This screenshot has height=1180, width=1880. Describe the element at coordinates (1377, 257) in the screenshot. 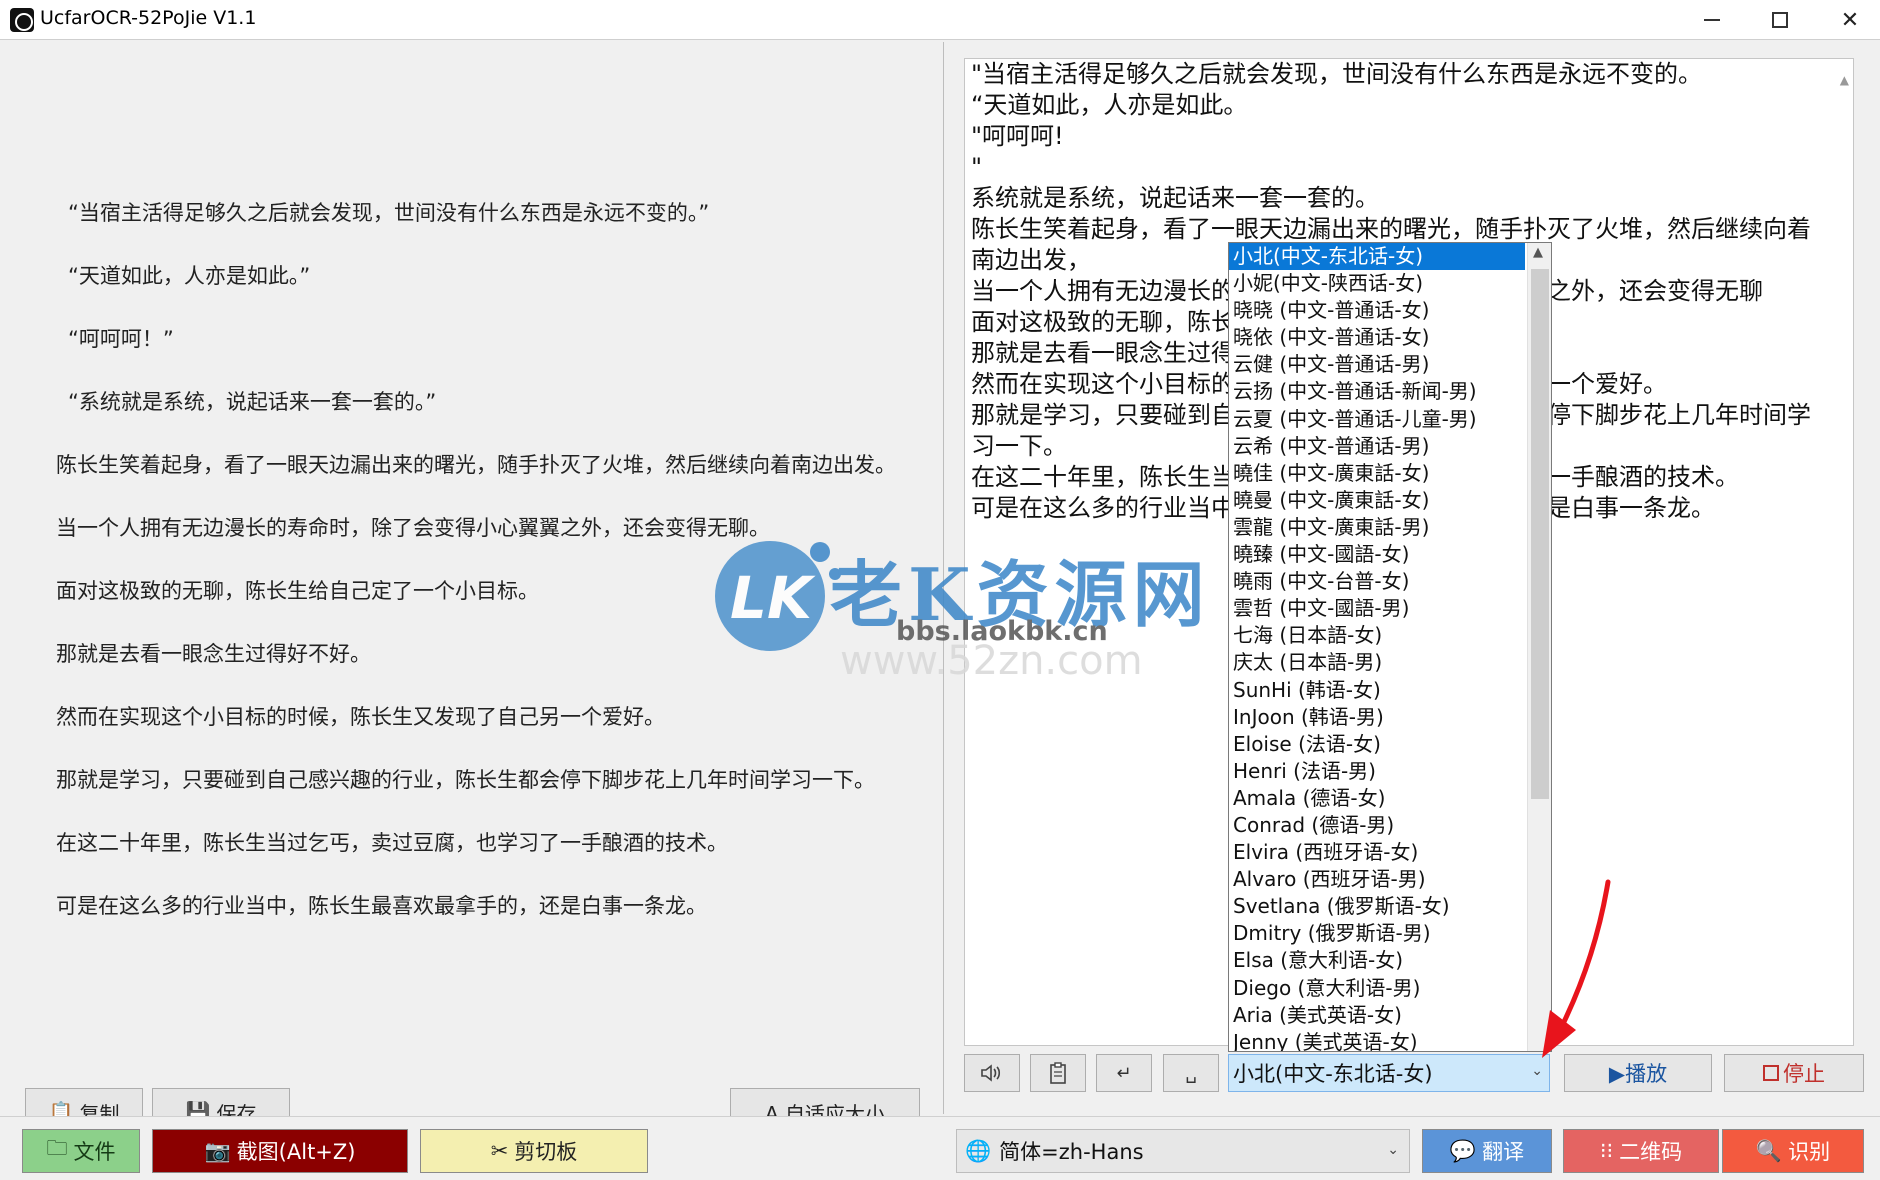

I see `voice-option: 小北(中文-东北话-女)` at that location.